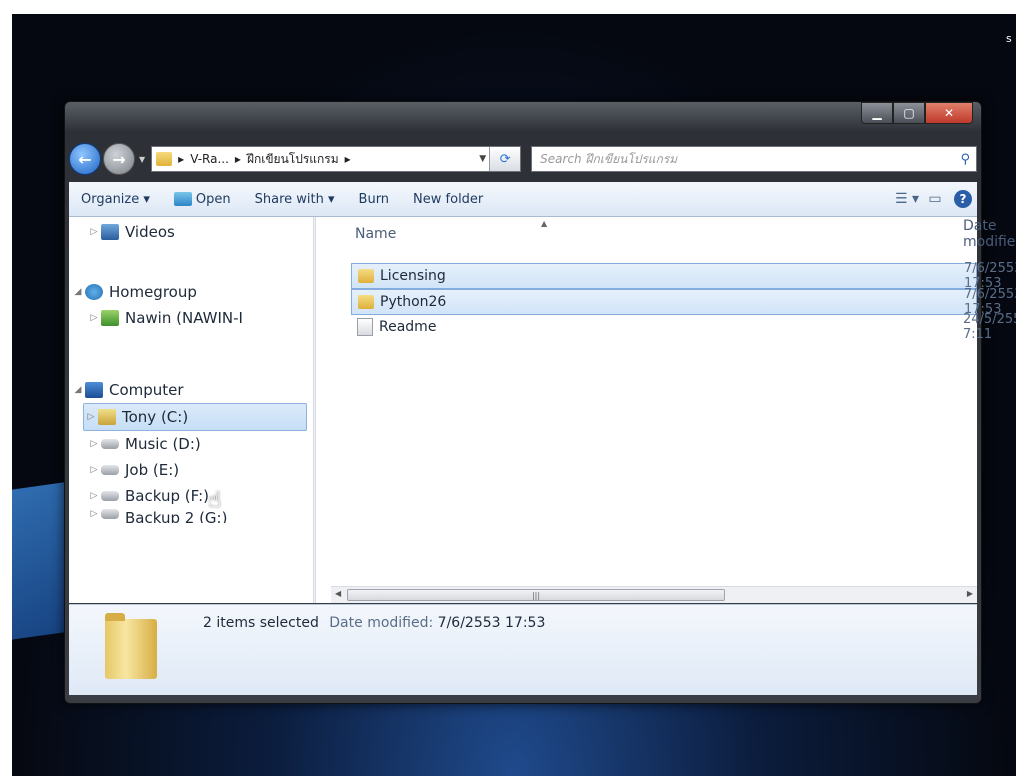 The width and height of the screenshot is (1016, 776). I want to click on new-folder-button: New folder, so click(448, 199).